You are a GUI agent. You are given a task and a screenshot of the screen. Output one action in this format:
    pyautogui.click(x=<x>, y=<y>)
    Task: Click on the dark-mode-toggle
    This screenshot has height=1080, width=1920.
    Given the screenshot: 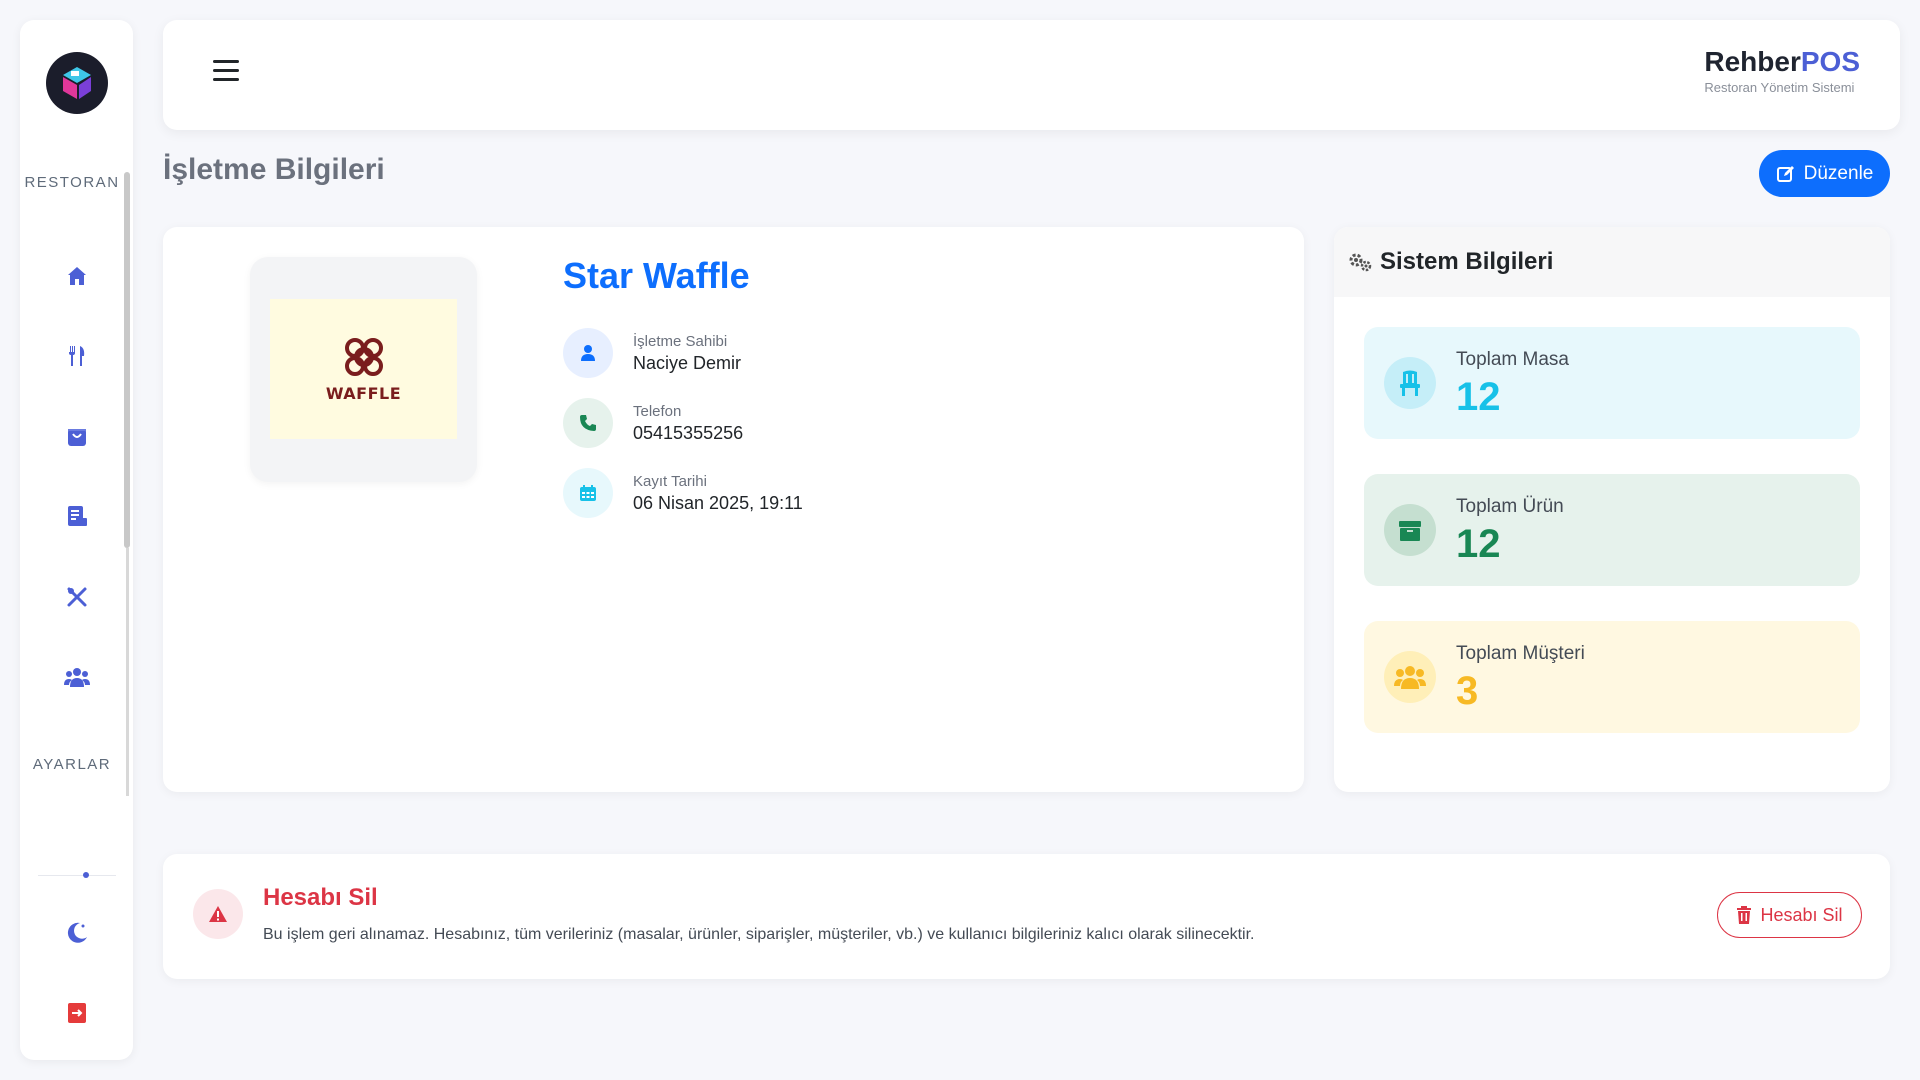 What is the action you would take?
    pyautogui.click(x=77, y=933)
    